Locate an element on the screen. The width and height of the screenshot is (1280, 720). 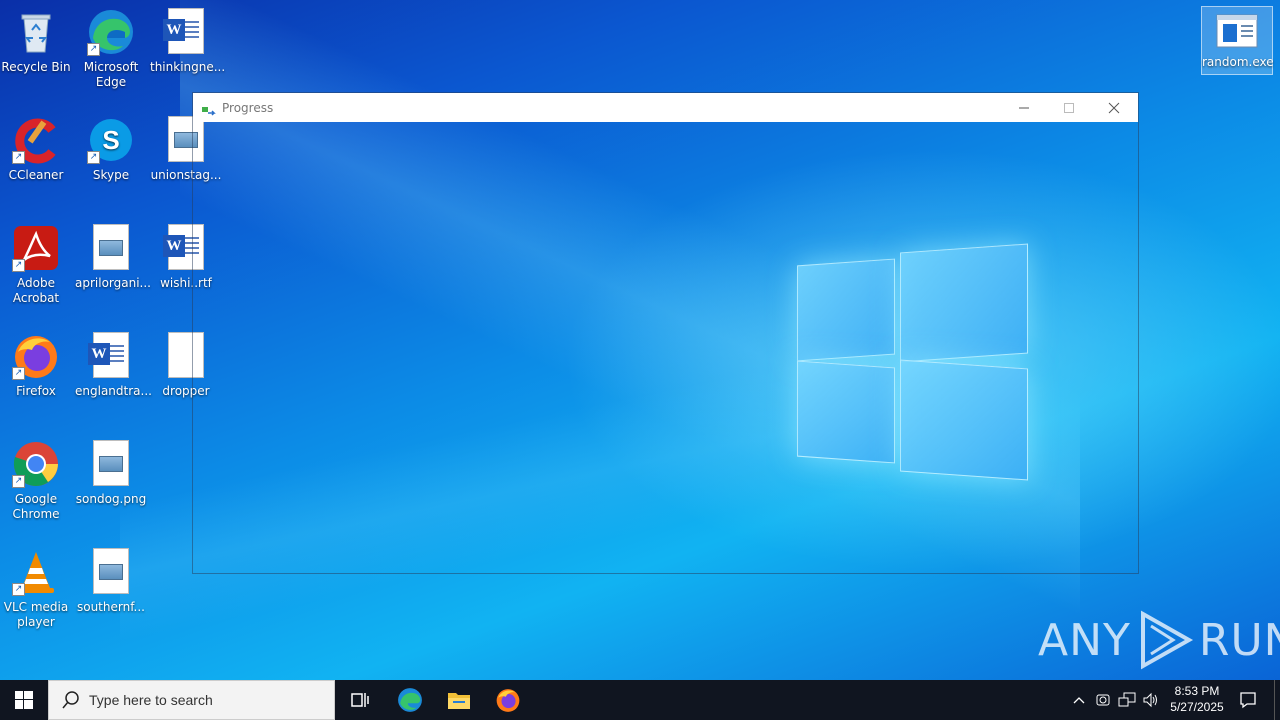
action-center-button is located at coordinates (1248, 700).